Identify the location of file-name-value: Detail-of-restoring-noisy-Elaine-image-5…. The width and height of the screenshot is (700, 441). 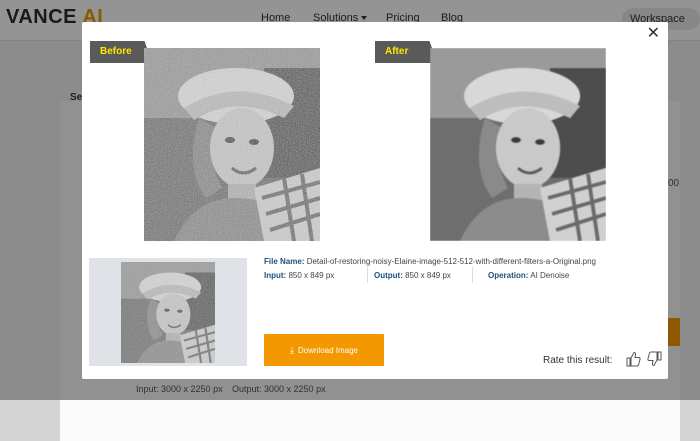
(451, 261).